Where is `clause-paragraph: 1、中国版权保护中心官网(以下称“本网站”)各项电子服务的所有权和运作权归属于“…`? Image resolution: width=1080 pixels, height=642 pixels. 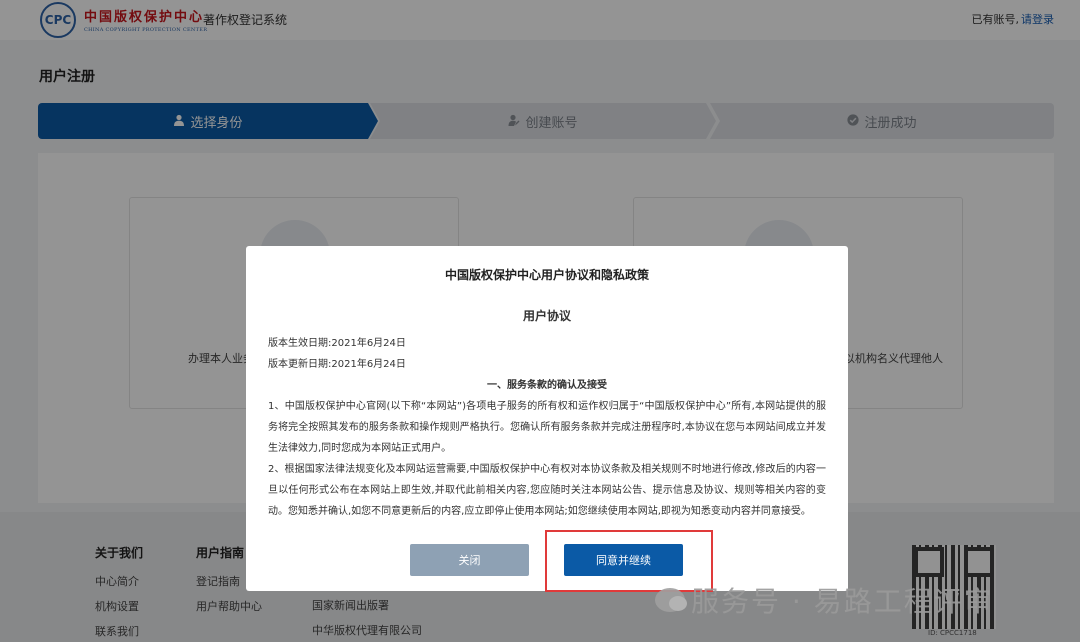 clause-paragraph: 1、中国版权保护中心官网(以下称“本网站”)各项电子服务的所有权和运作权归属于“… is located at coordinates (547, 427).